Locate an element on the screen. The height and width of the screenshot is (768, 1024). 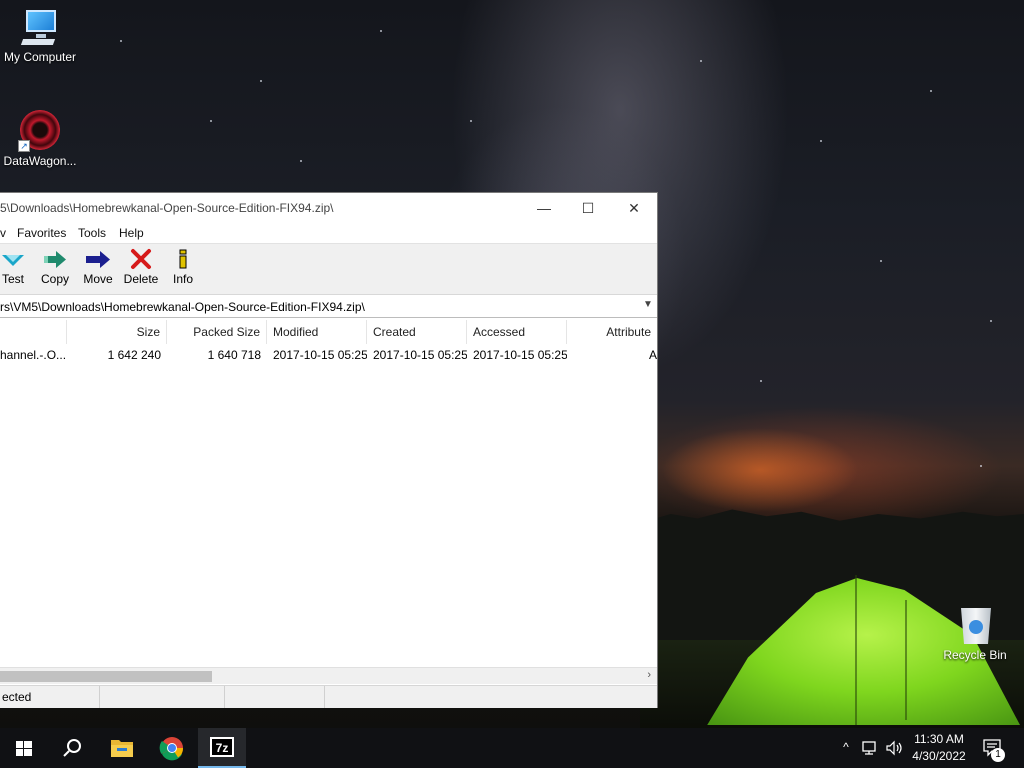
cell-packed-size: 1 640 718 is located at coordinates (234, 355).